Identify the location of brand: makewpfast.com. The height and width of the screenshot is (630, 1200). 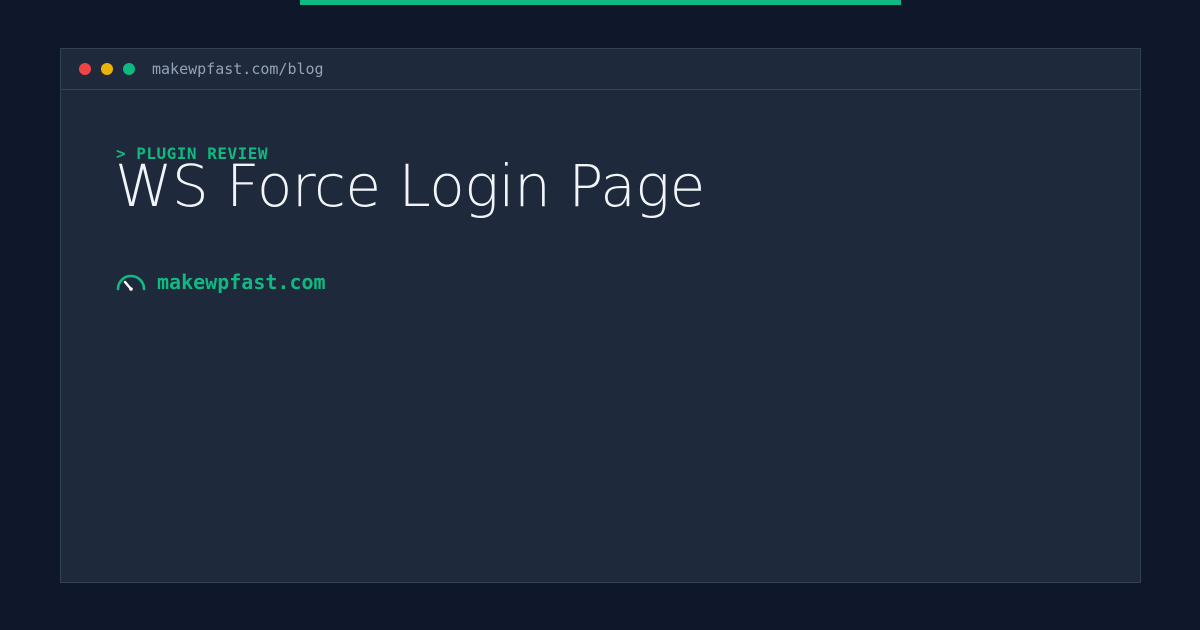
(221, 282).